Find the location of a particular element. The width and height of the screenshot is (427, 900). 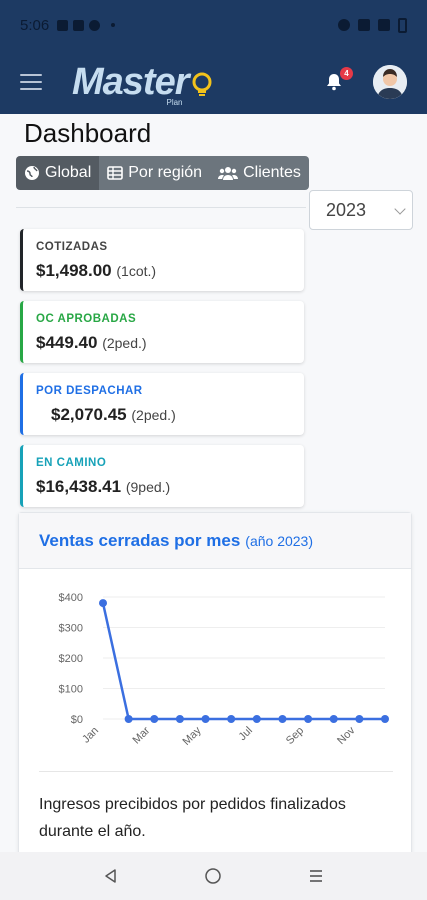

kpi-card-oc-aprobadas: OC APROBADAS $449.40 (2ped.) is located at coordinates (162, 332).